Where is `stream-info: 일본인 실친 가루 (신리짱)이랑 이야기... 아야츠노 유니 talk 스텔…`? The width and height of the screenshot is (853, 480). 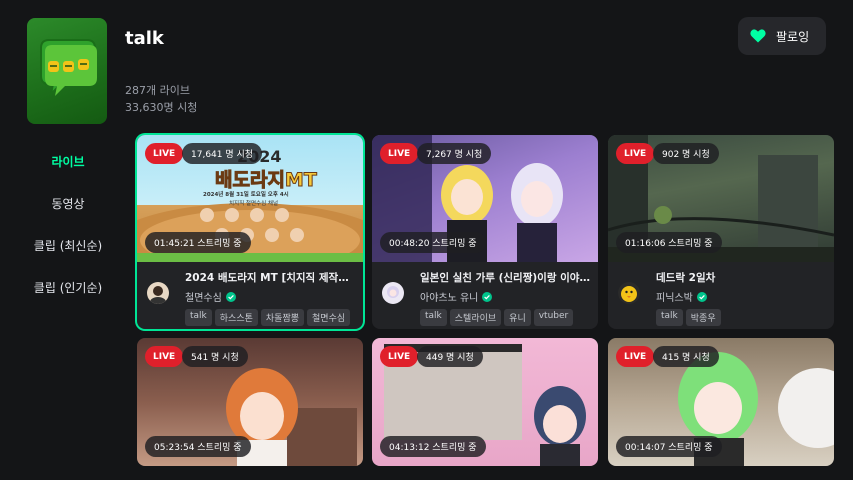
stream-info: 일본인 실친 가루 (신리짱)이랑 이야기... 아야츠노 유니 talk 스텔… is located at coordinates (485, 295).